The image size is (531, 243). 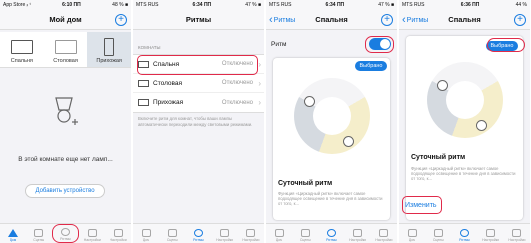 What do you see at coordinates (331, 116) in the screenshot?
I see `rhythm-dial` at bounding box center [331, 116].